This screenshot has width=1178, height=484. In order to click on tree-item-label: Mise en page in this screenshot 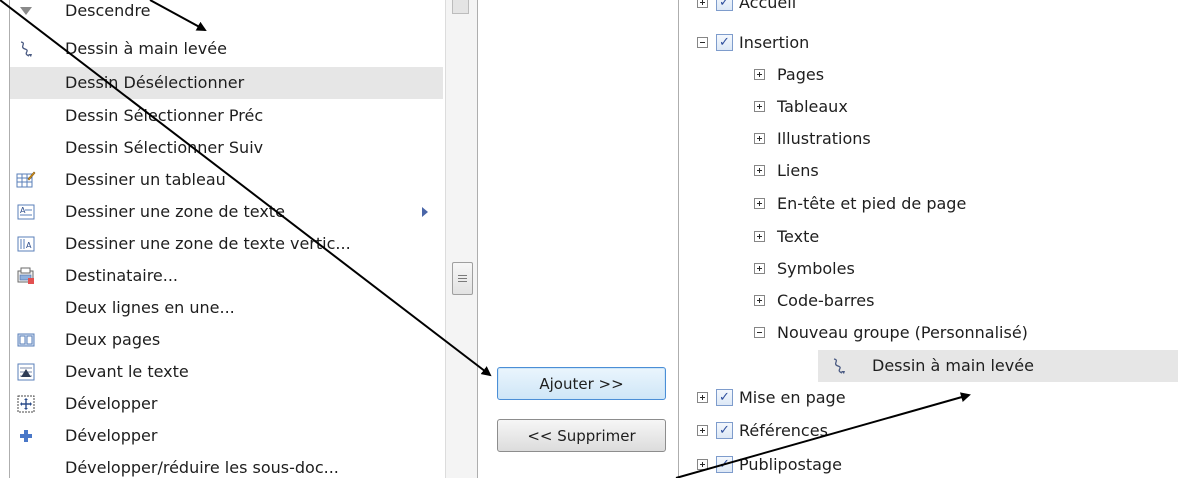, I will do `click(792, 397)`.